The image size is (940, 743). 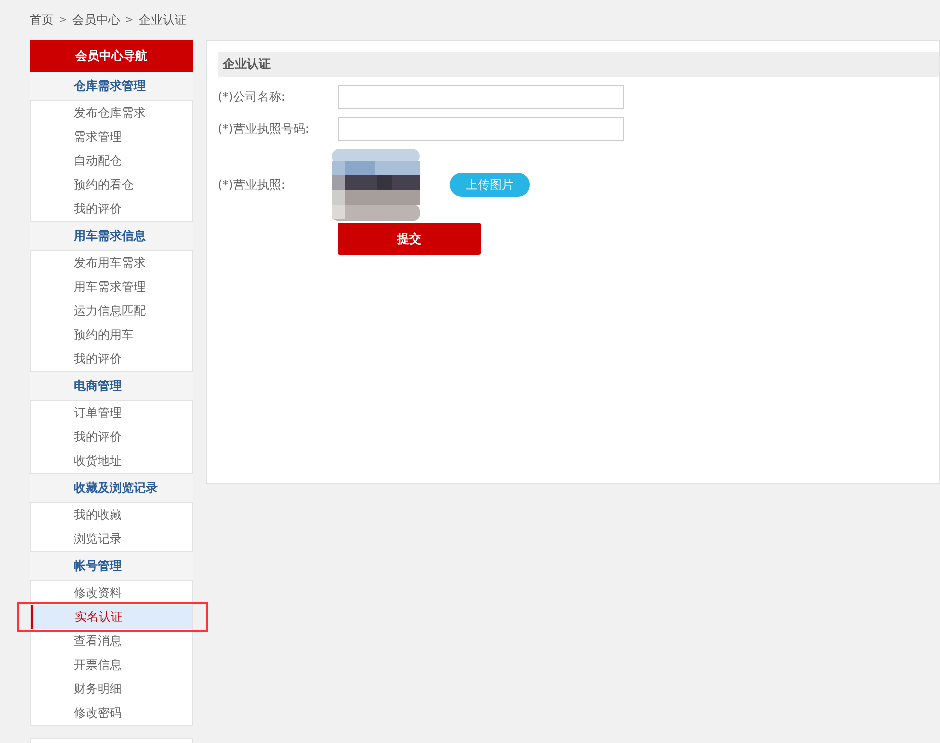 I want to click on sidebar-item: 收货地址, so click(x=111, y=461).